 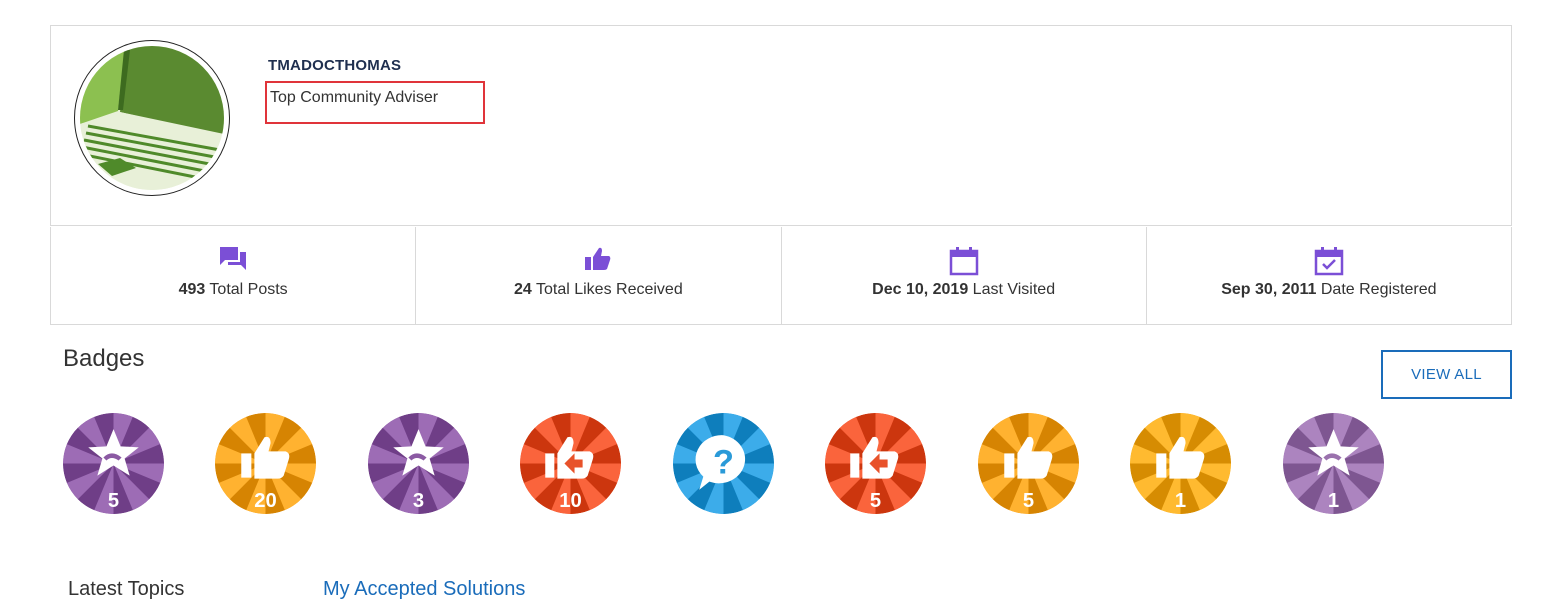 I want to click on badge-2: 20, so click(x=265, y=463).